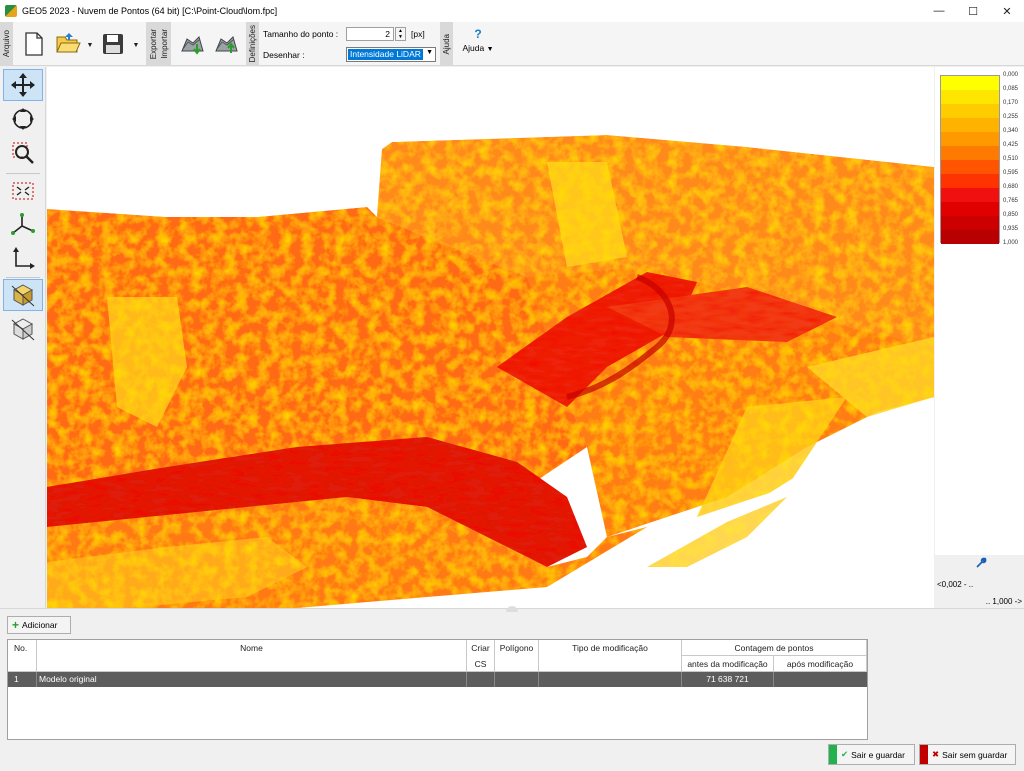 The width and height of the screenshot is (1024, 771). I want to click on axes-3d-icon, so click(23, 224).